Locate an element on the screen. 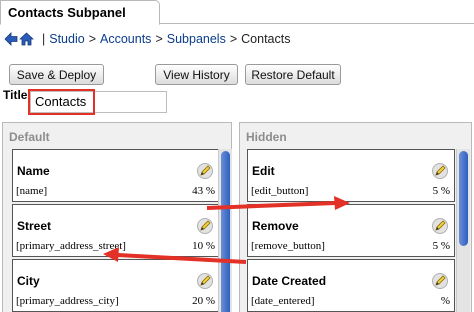  annotation-arrows is located at coordinates (226, 230).